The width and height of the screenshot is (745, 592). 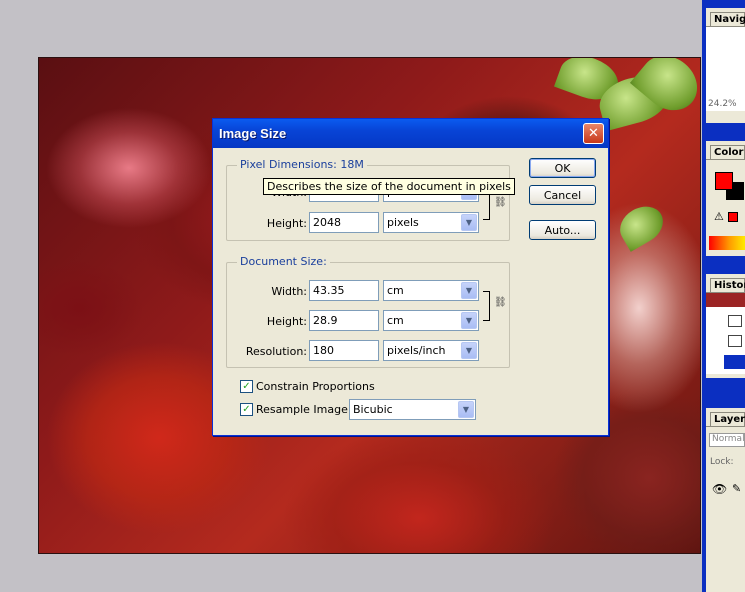 I want to click on history-snapshot, so click(x=725, y=300).